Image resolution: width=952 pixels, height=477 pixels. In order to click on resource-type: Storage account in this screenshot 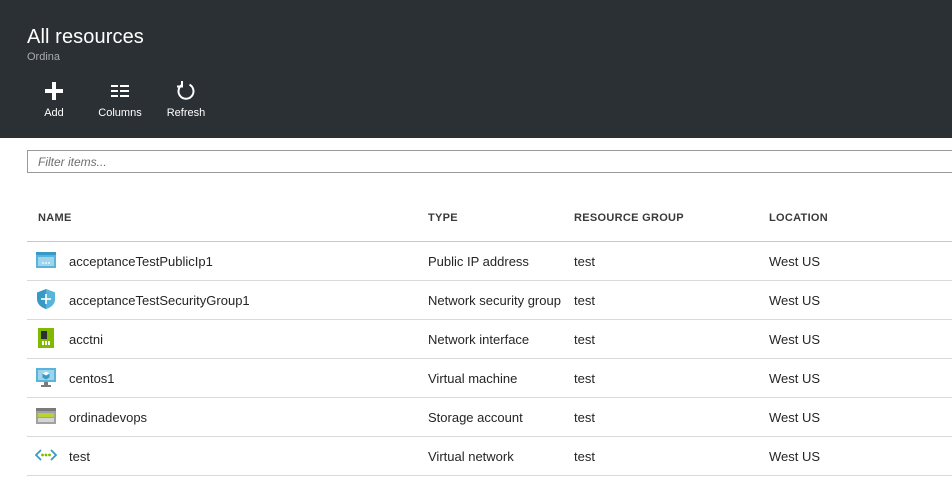, I will do `click(475, 417)`.